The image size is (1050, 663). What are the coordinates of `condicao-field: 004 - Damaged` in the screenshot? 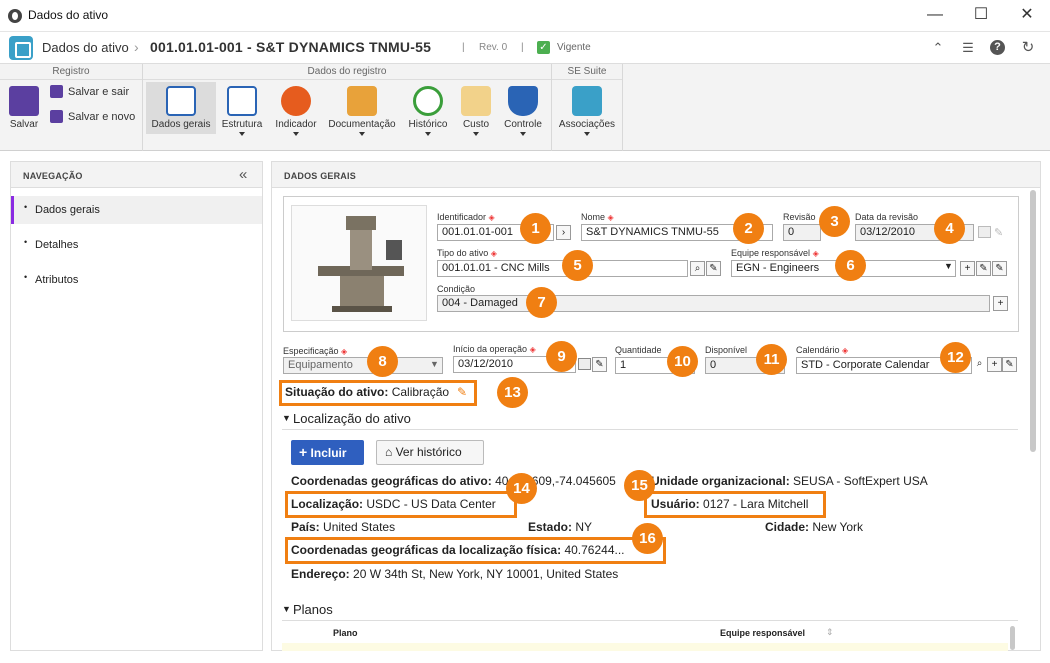 It's located at (713, 303).